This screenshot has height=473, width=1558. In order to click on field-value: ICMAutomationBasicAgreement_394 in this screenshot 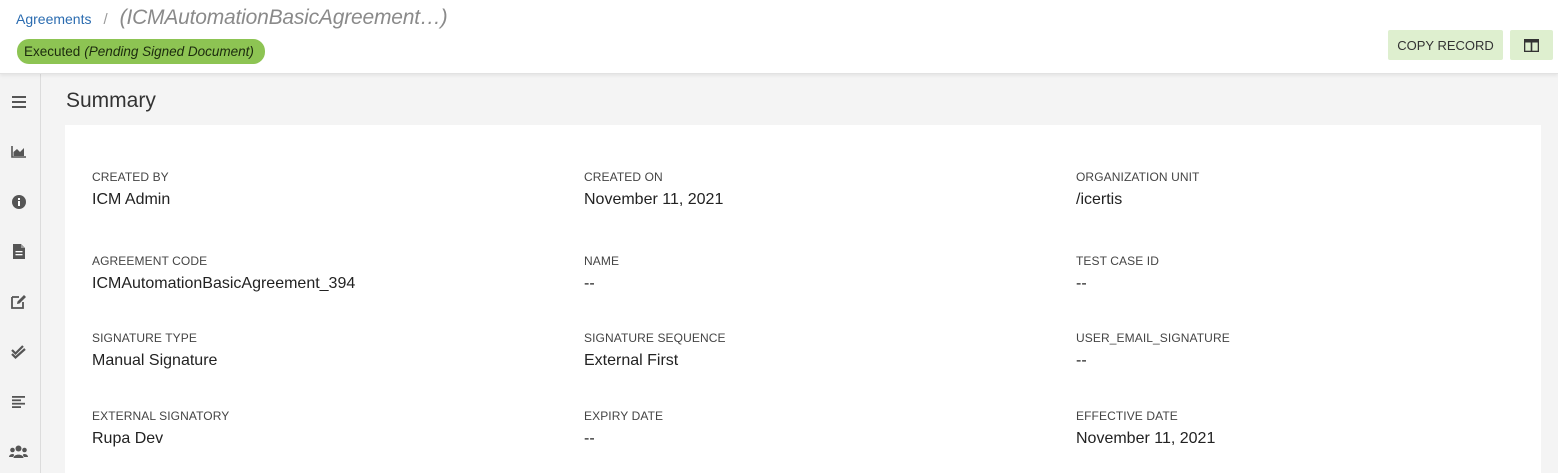, I will do `click(224, 283)`.